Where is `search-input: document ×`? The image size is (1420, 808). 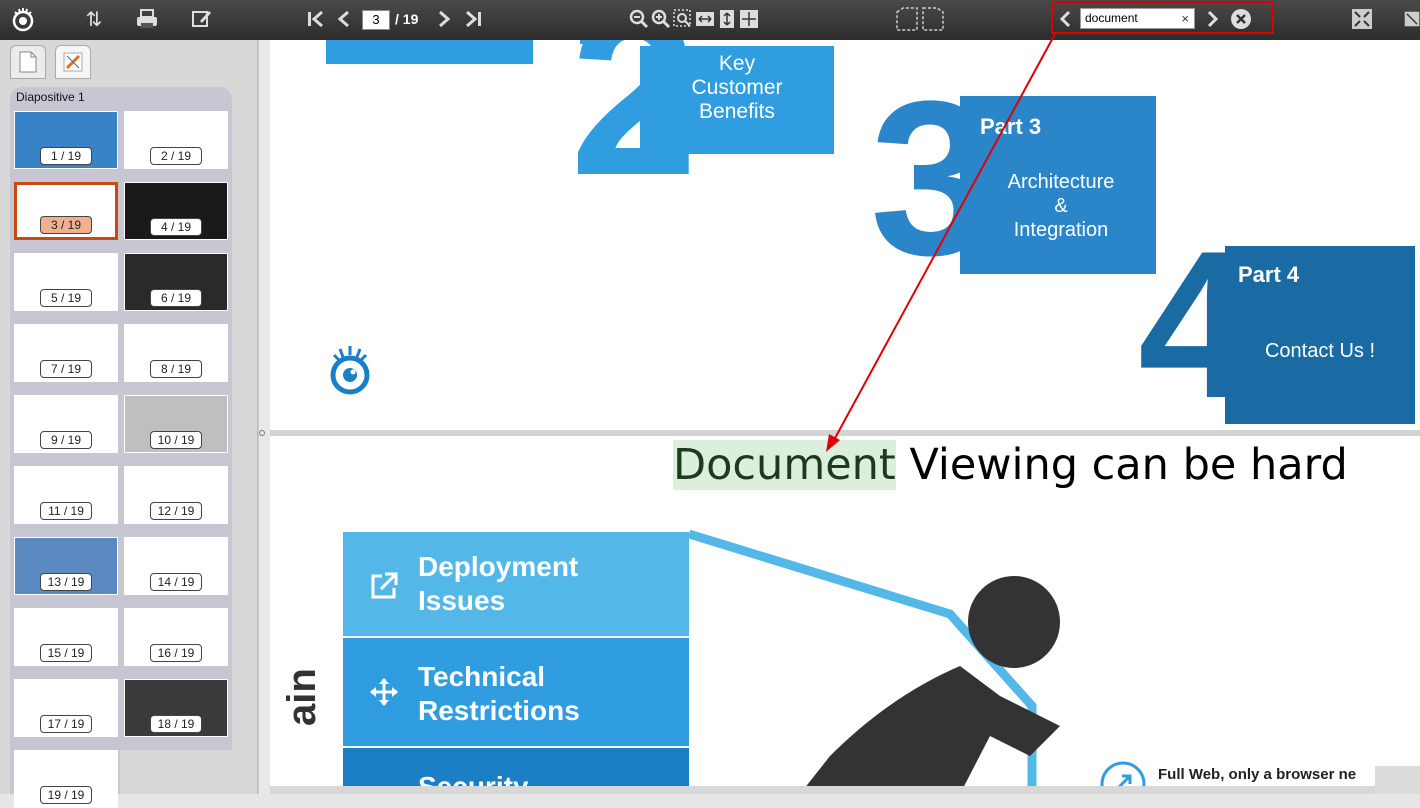
search-input: document × is located at coordinates (1137, 18).